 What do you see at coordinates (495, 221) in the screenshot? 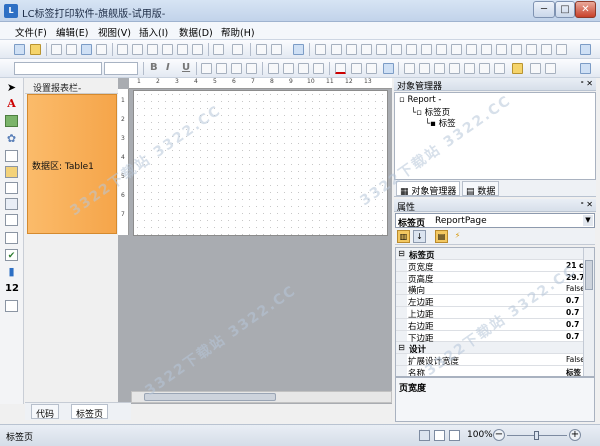
I see `object-selector: 标签页 ReportPage ▼` at bounding box center [495, 221].